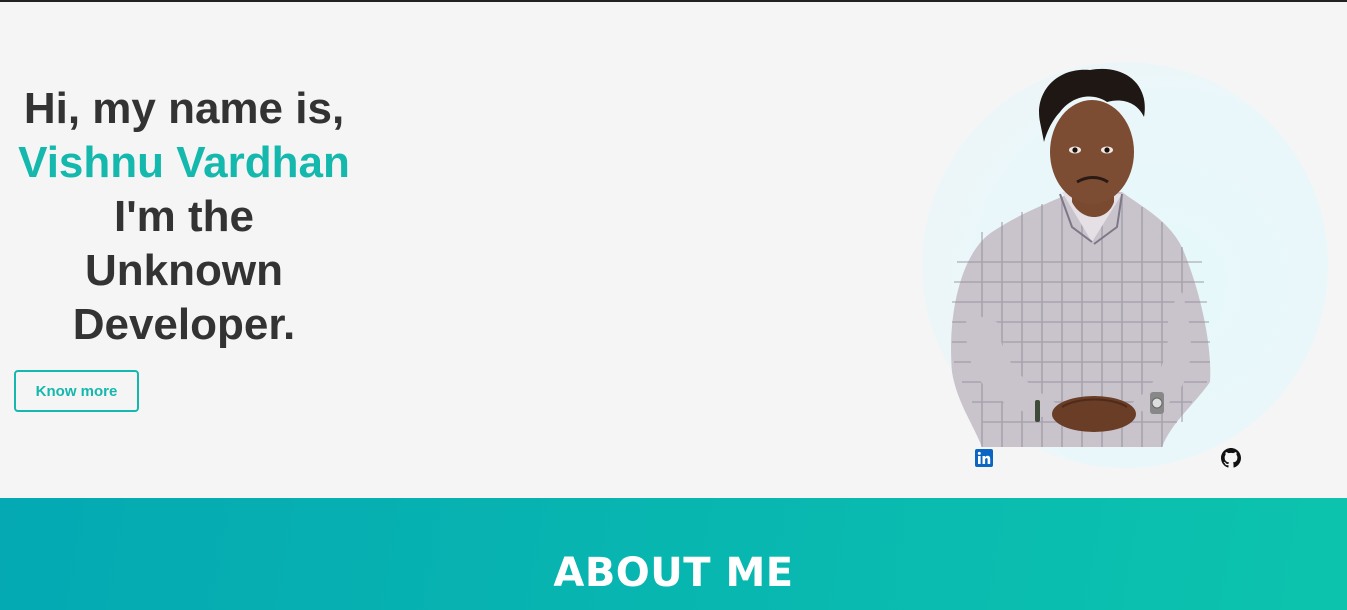 The width and height of the screenshot is (1347, 610). Describe the element at coordinates (1081, 257) in the screenshot. I see `profile-photo` at that location.